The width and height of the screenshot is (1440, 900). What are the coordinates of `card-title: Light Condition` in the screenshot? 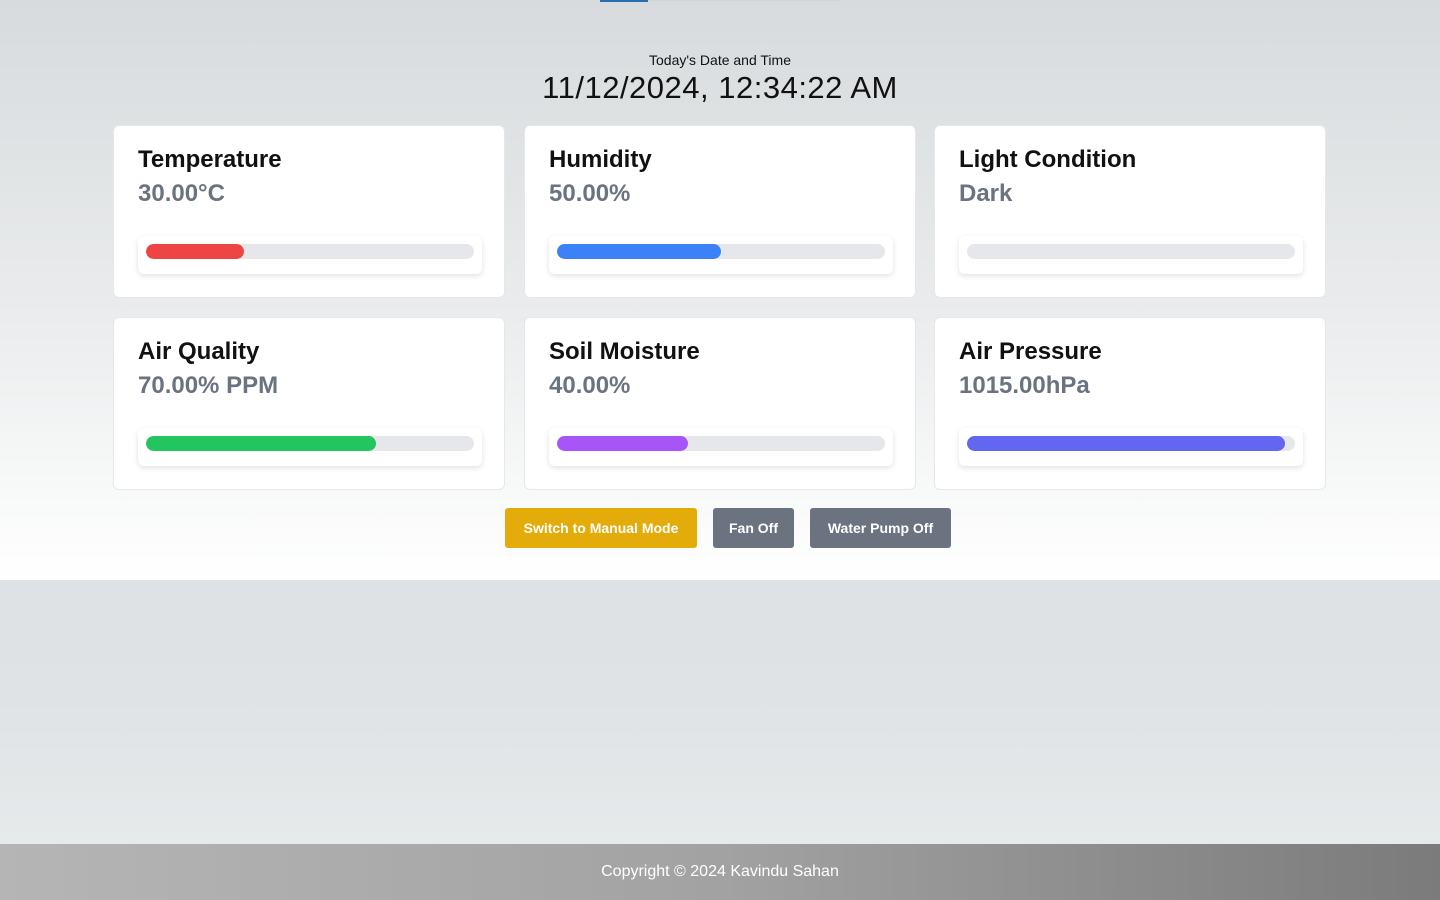 It's located at (1048, 159).